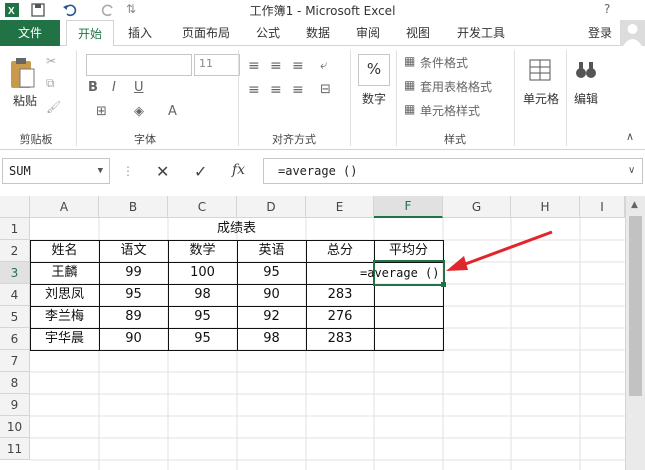 This screenshot has width=645, height=470. I want to click on align-top-icon: ≡, so click(254, 66).